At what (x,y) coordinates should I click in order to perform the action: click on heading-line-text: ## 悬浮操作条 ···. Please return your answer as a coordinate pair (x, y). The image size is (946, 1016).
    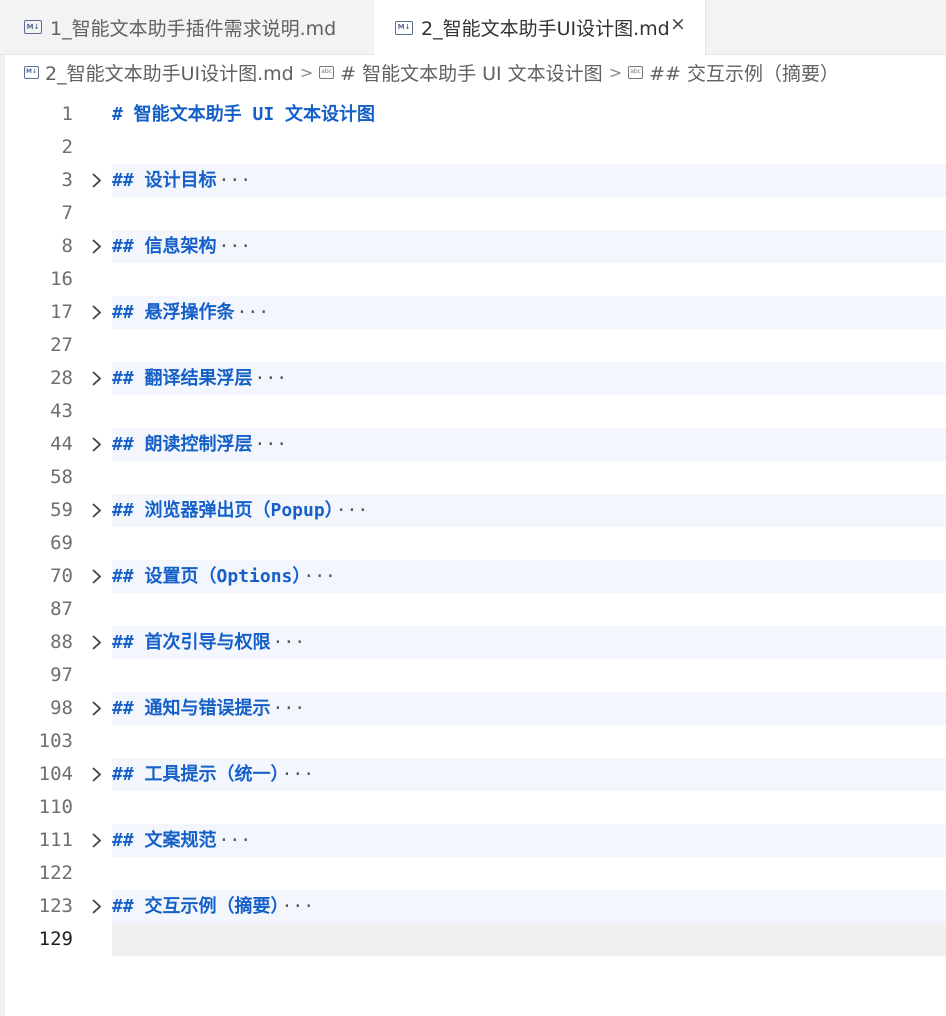
    Looking at the image, I should click on (529, 312).